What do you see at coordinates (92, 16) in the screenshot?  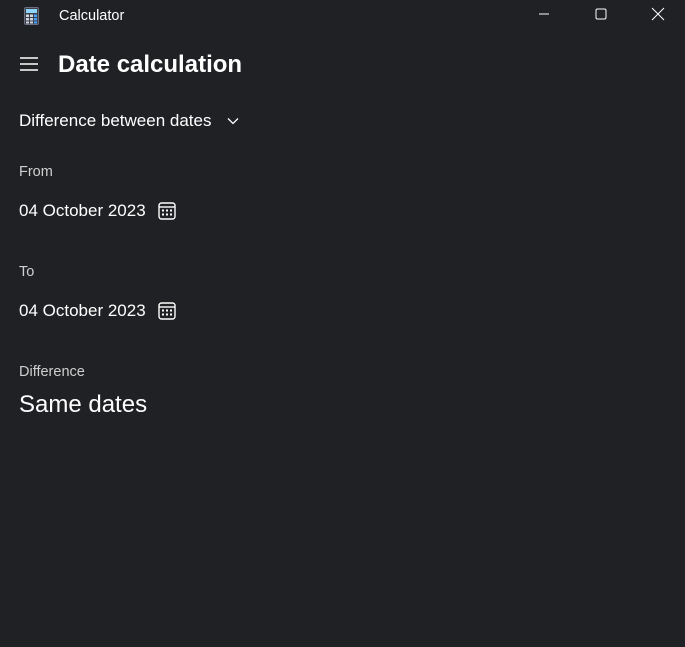 I see `window-title: Calculator` at bounding box center [92, 16].